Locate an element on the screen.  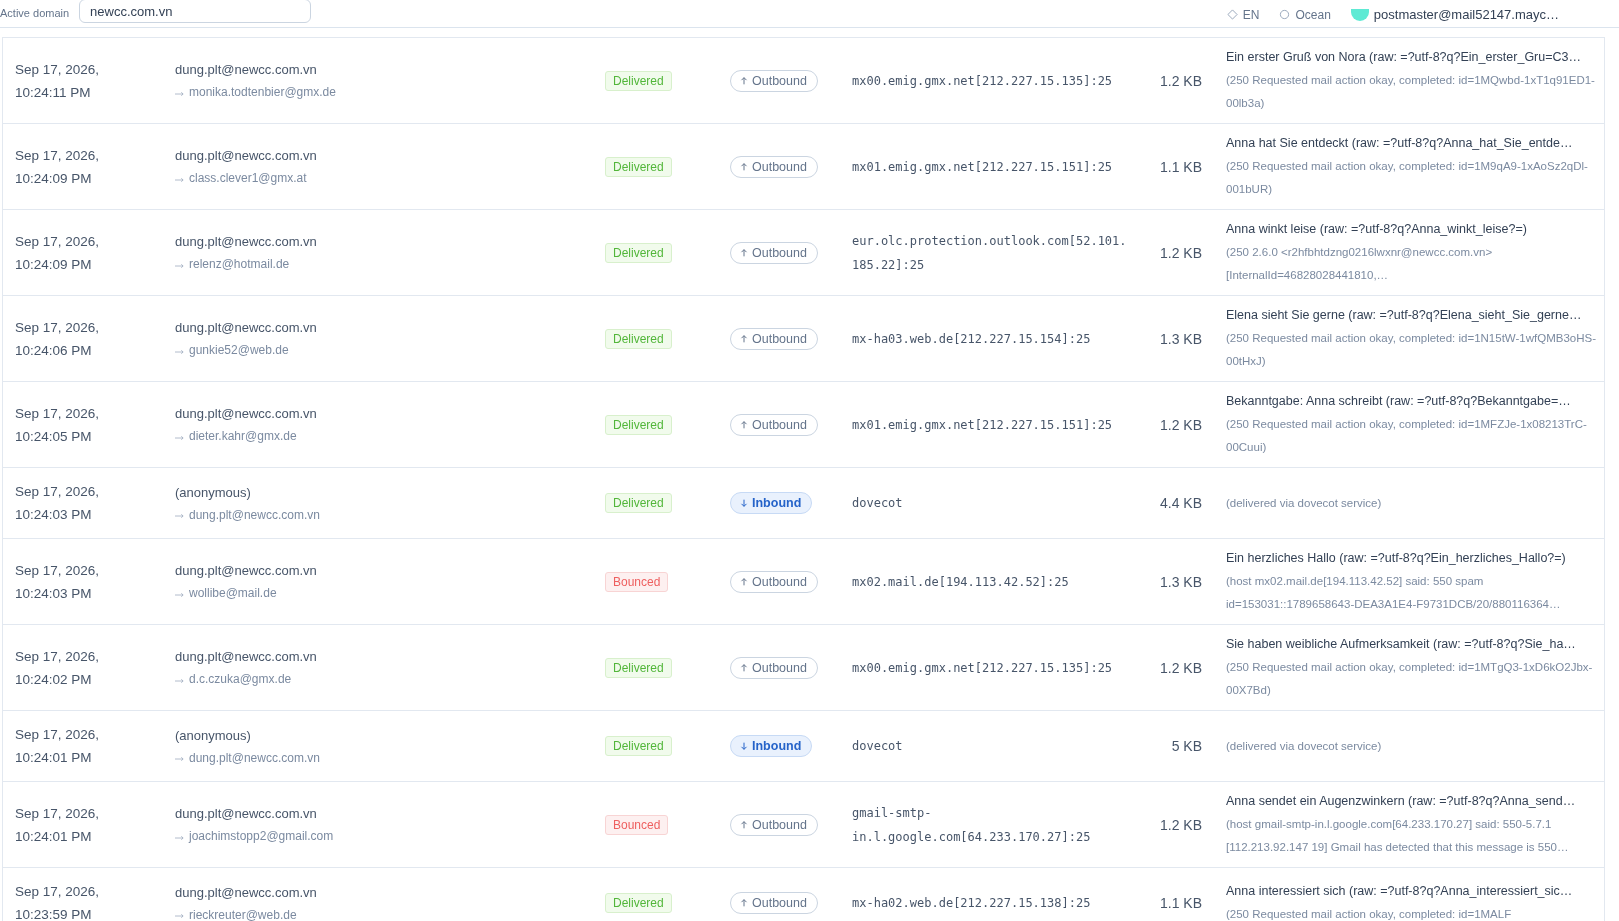
avatar-icon is located at coordinates (1359, 14).